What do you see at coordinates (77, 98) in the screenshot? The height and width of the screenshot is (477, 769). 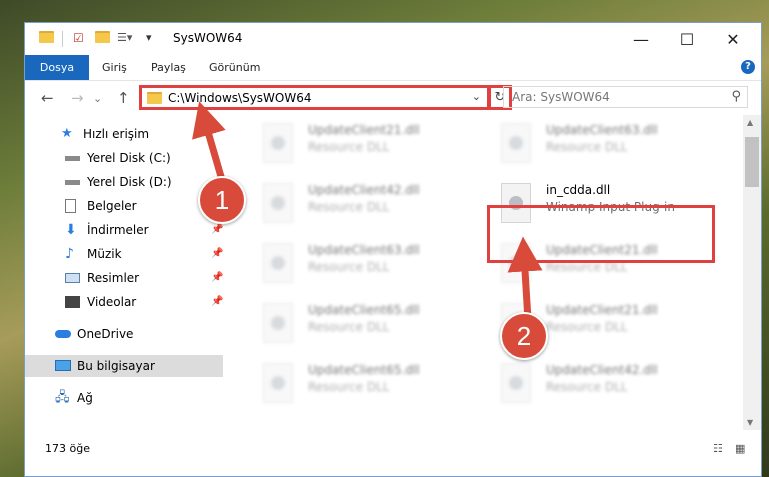 I see `forward-button: →` at bounding box center [77, 98].